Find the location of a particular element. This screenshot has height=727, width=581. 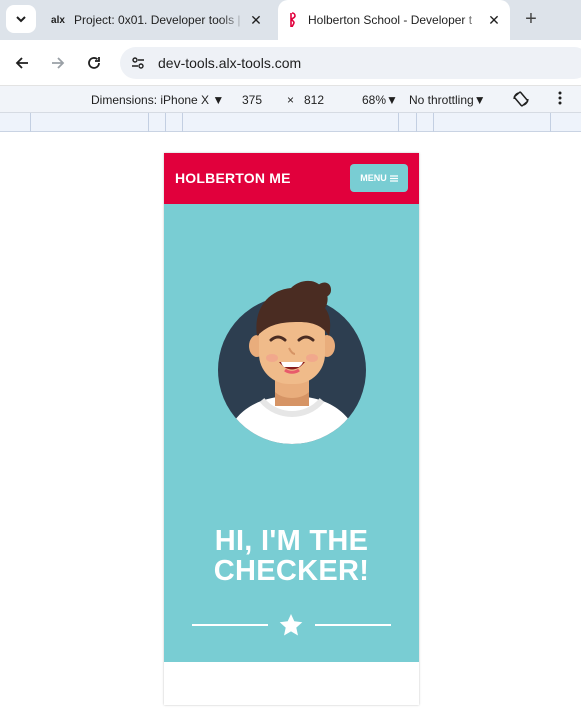

tab-title: Project: 0x01. Developer tools | is located at coordinates (157, 20).